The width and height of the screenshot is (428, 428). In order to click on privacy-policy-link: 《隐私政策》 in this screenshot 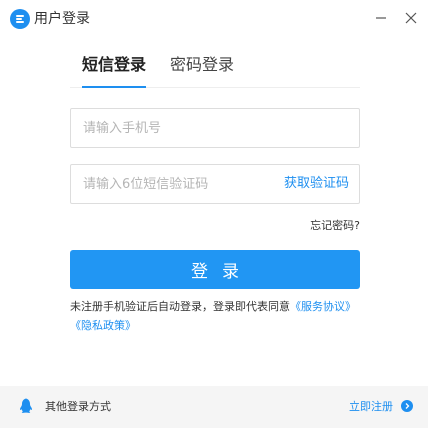, I will do `click(103, 325)`.